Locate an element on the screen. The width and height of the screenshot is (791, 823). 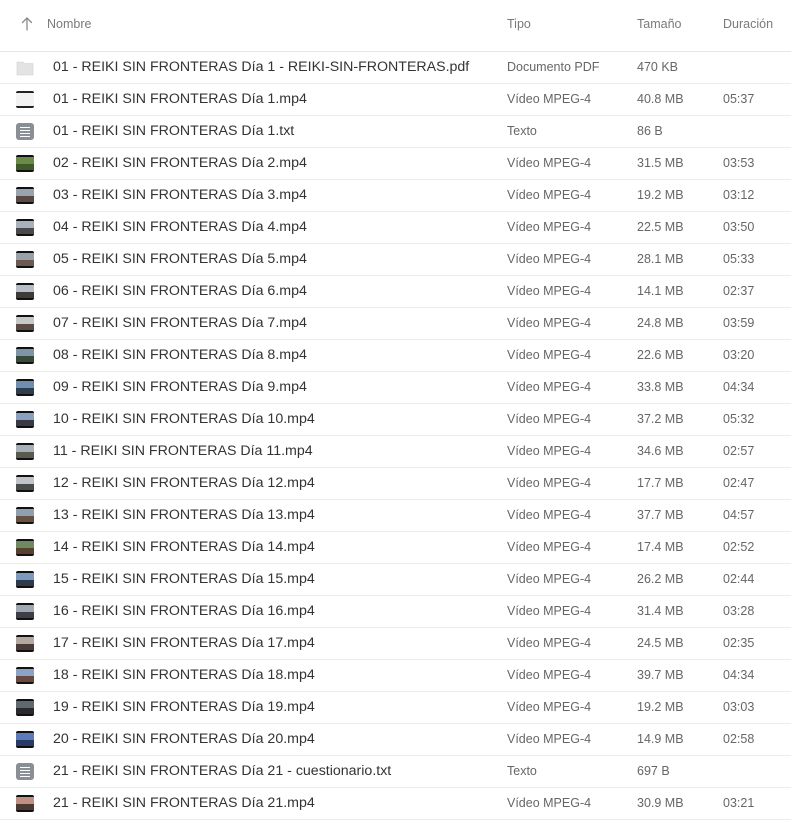
file-duration: 03:53 is located at coordinates (739, 163).